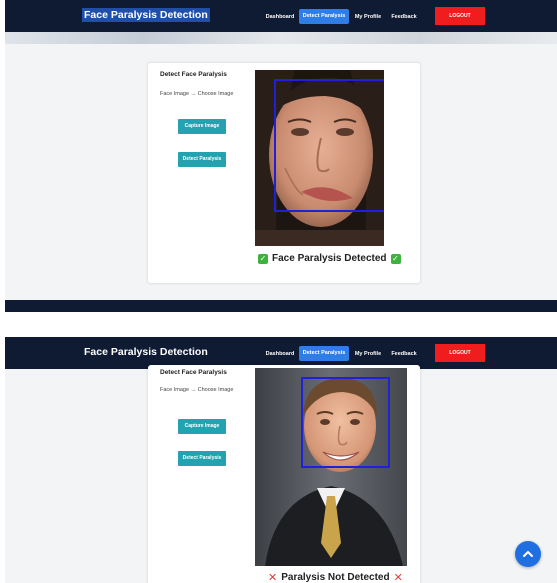 This screenshot has width=557, height=583. Describe the element at coordinates (281, 38) in the screenshot. I see `hero-image-strip` at that location.